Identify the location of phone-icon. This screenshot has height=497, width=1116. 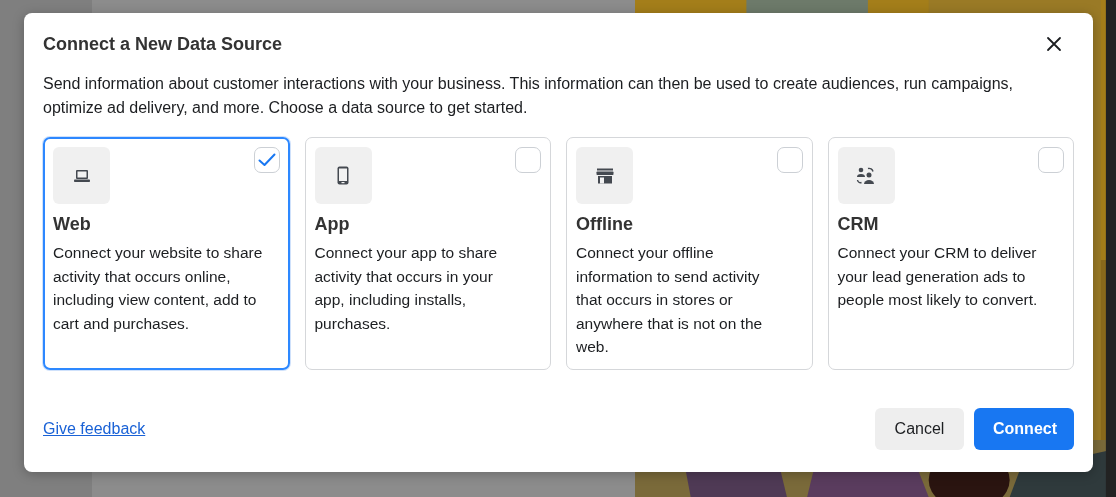
(343, 175).